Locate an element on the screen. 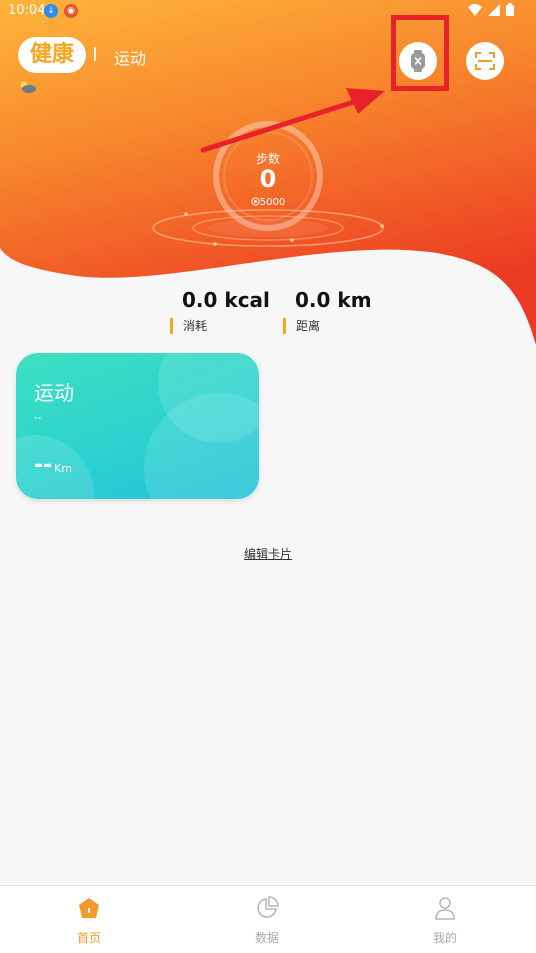 The image size is (536, 953). calories-label: 消耗 is located at coordinates (220, 326).